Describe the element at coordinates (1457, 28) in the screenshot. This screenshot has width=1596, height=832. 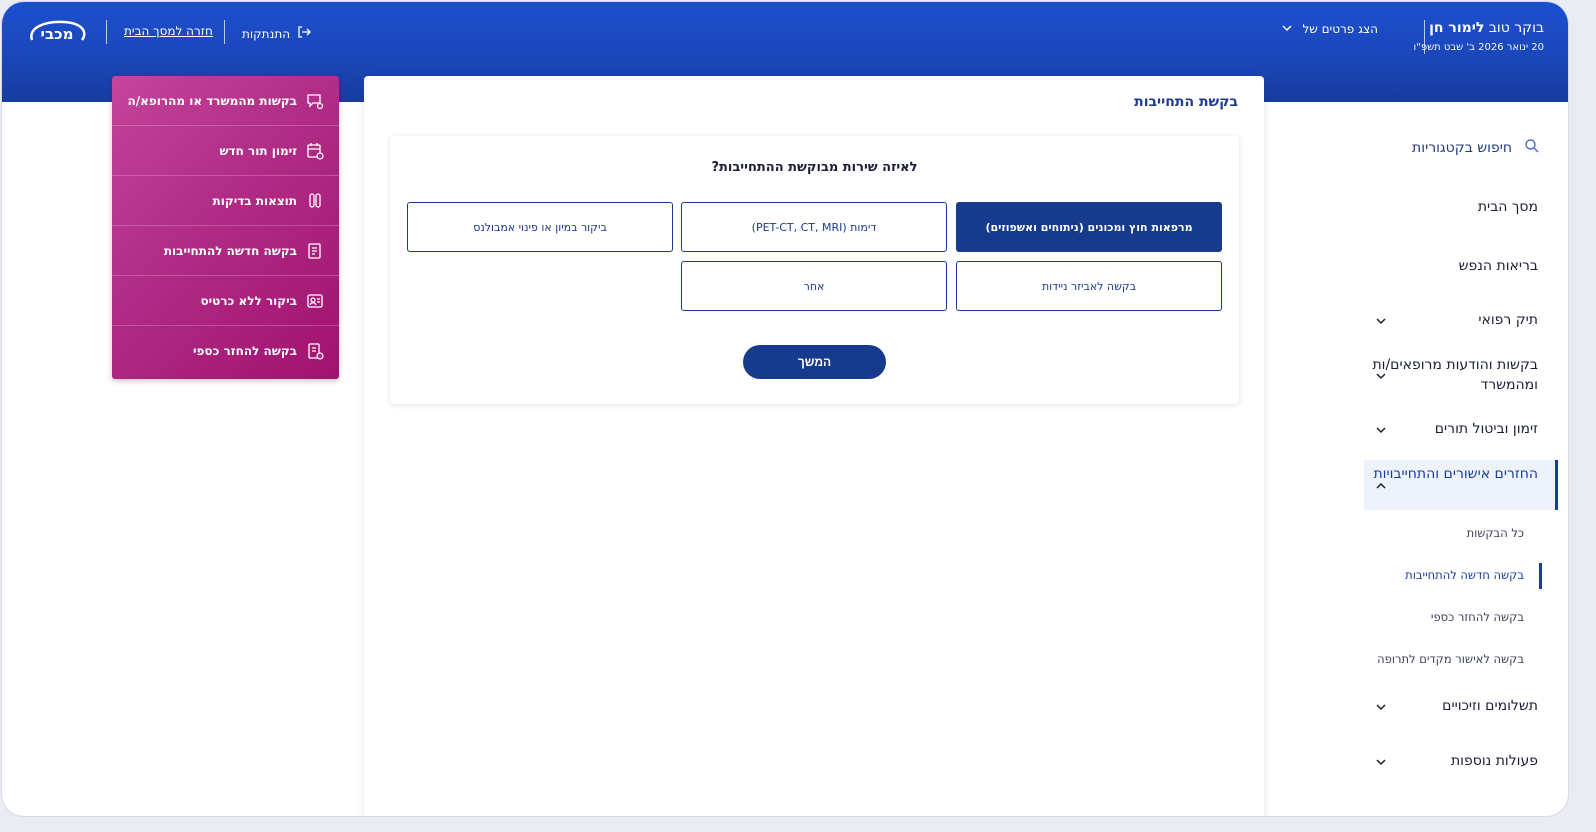
I see `user-name: לימור חן` at that location.